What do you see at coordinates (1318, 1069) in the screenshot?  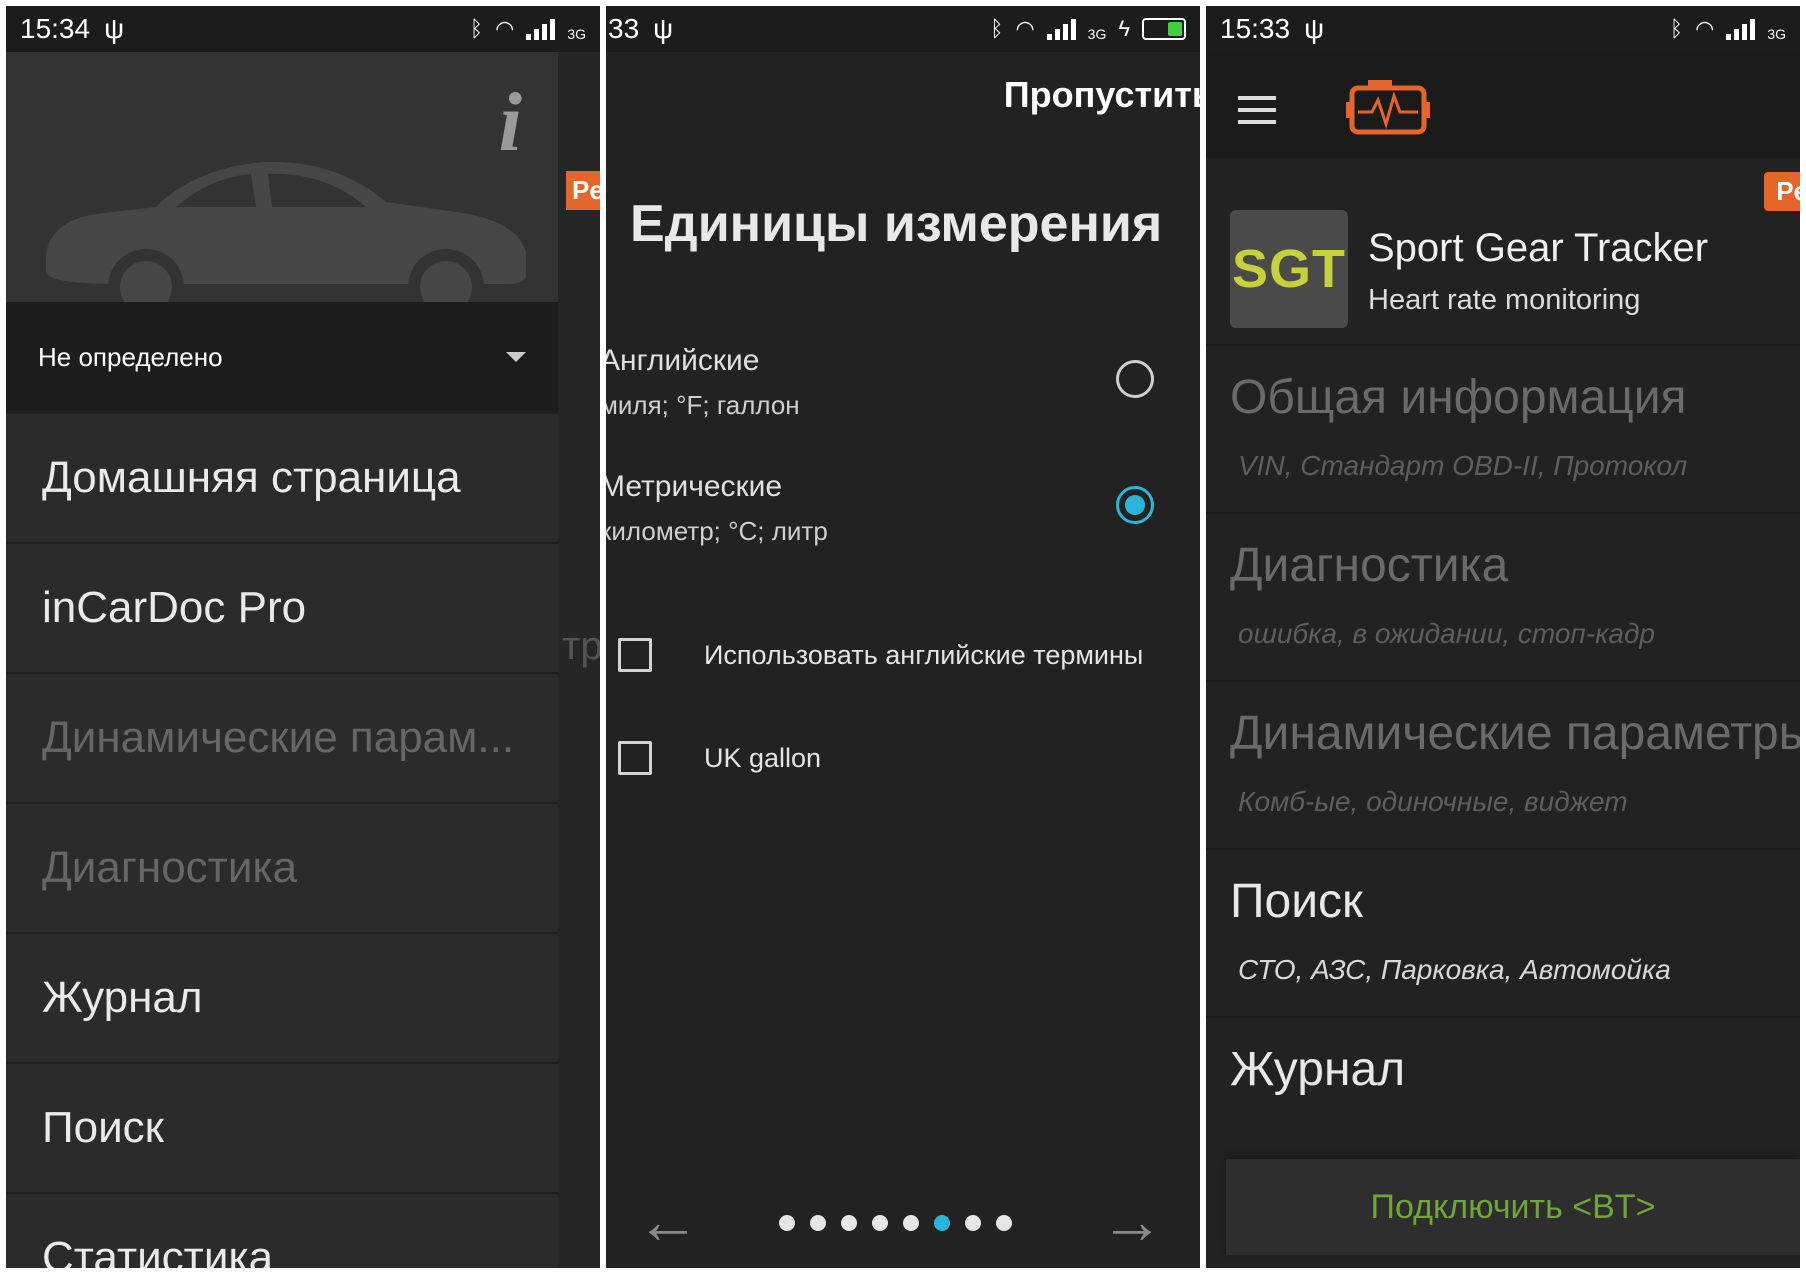 I see `section-title: Журнал` at bounding box center [1318, 1069].